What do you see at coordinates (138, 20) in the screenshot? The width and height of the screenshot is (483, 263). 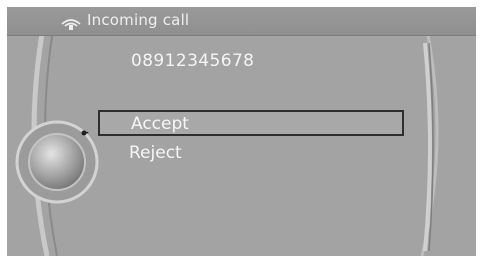 I see `screen-title: Incoming call` at bounding box center [138, 20].